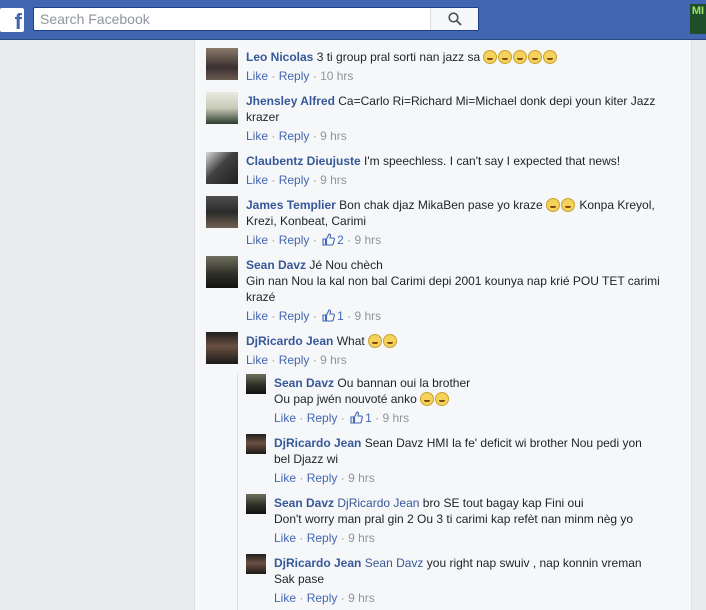  What do you see at coordinates (237, 492) in the screenshot?
I see `reply-thread-line` at bounding box center [237, 492].